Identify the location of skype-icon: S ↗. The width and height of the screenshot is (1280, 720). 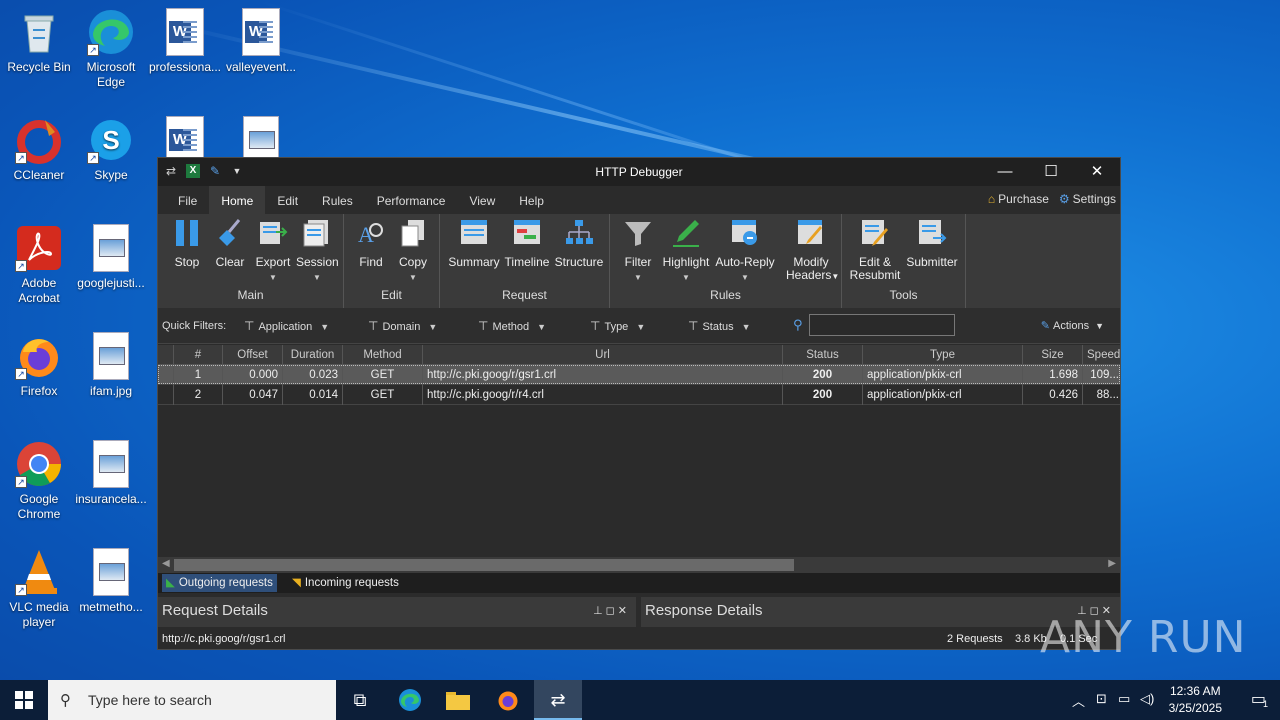
(111, 140).